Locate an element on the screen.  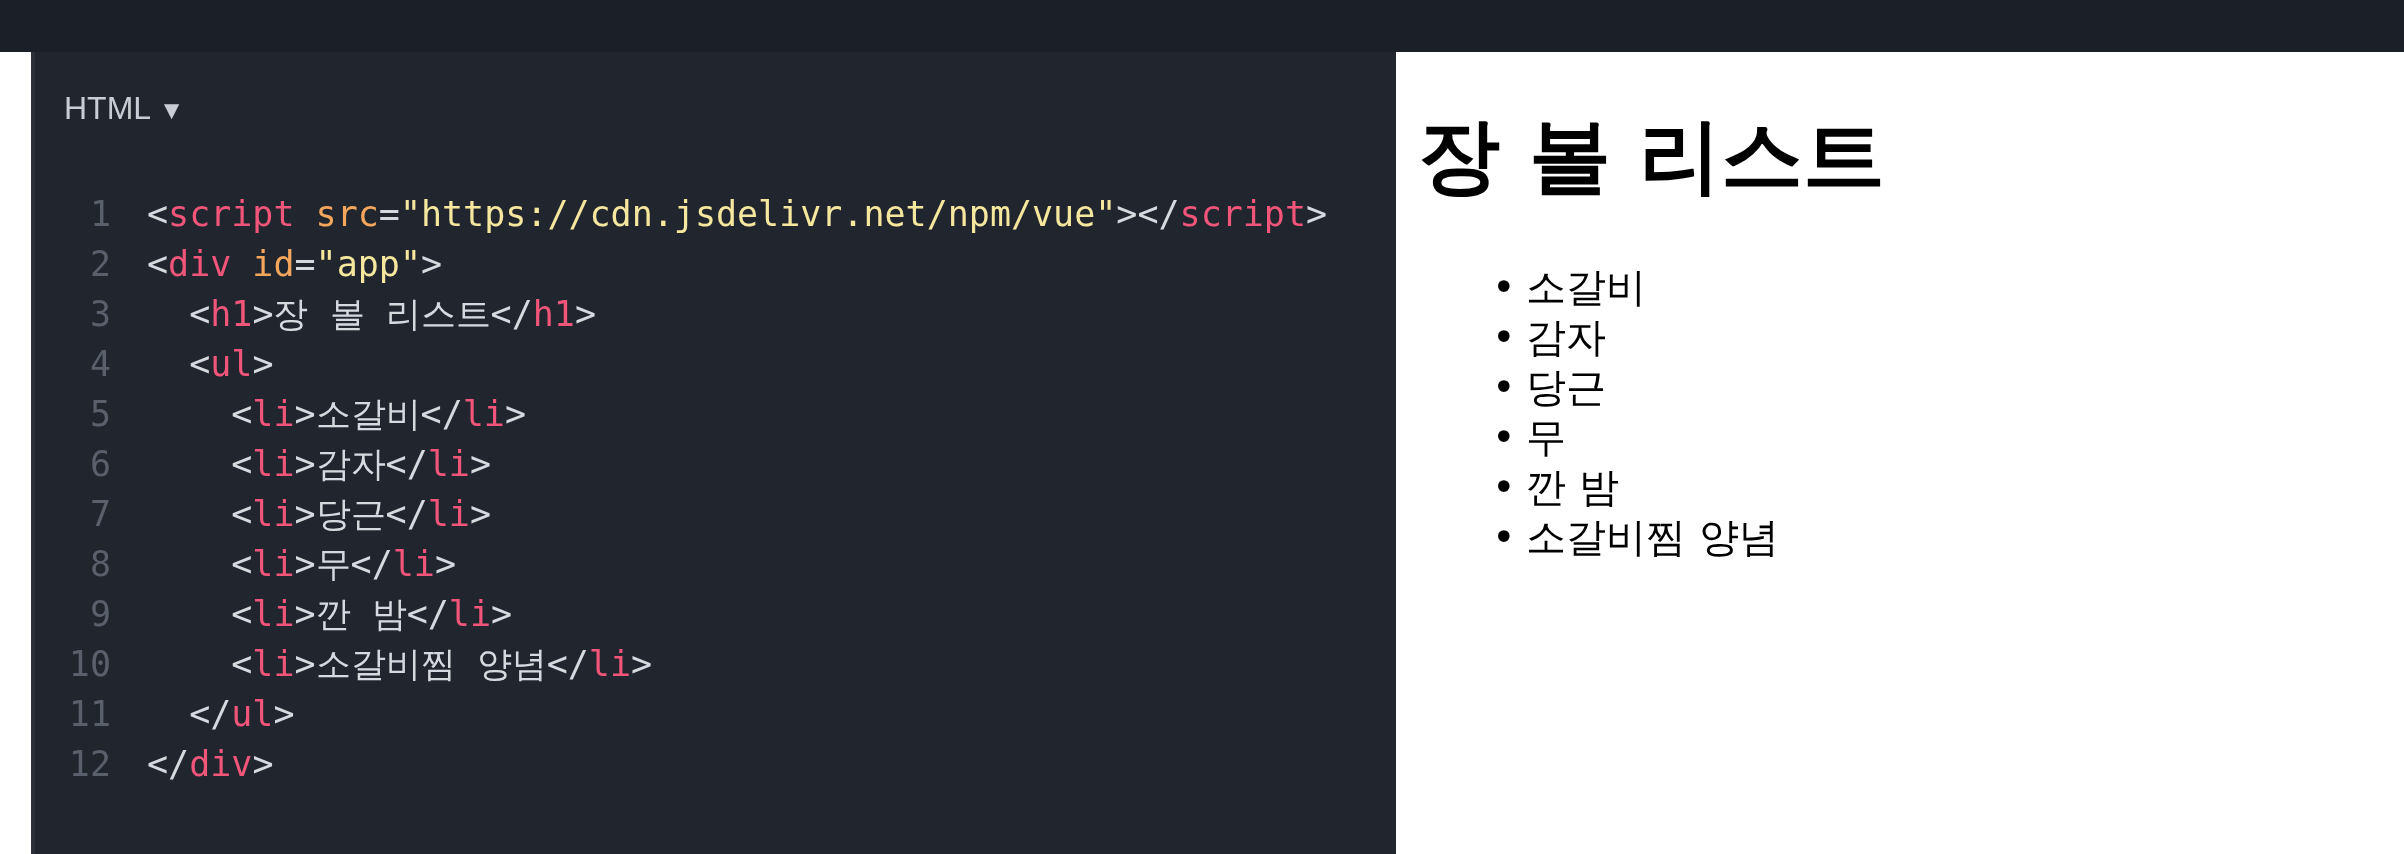
list-item: 소갈비 is located at coordinates (1586, 287).